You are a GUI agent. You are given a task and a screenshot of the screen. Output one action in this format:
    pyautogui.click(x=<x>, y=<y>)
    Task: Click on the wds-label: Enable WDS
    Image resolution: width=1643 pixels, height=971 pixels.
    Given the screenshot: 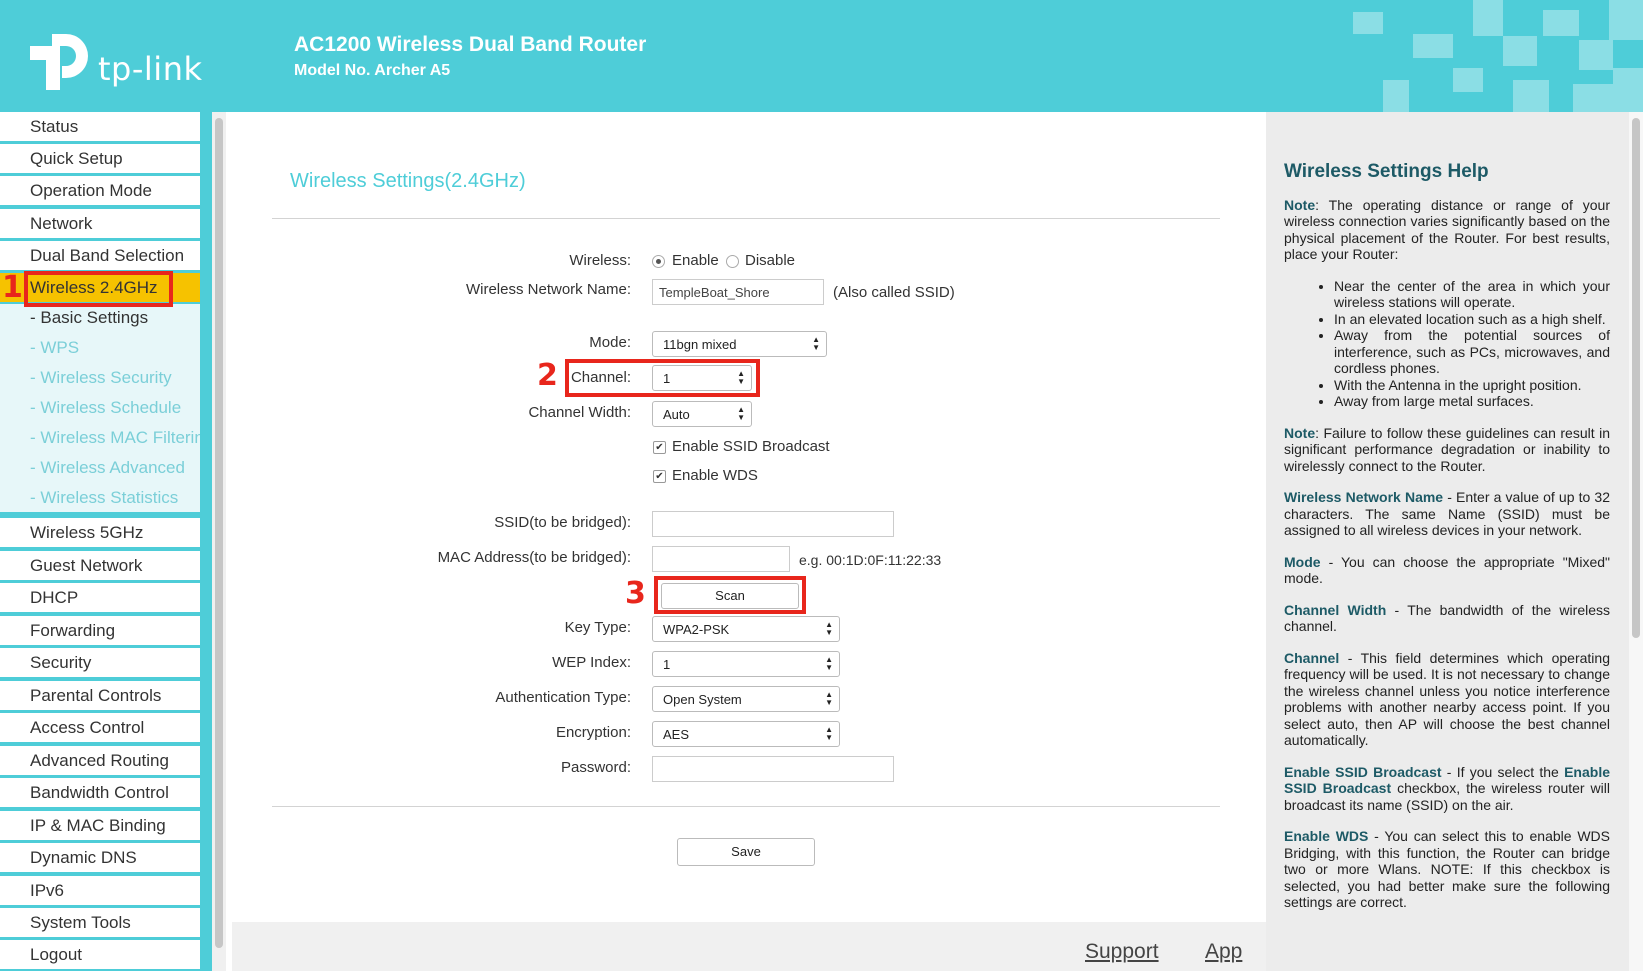 What is the action you would take?
    pyautogui.click(x=715, y=475)
    